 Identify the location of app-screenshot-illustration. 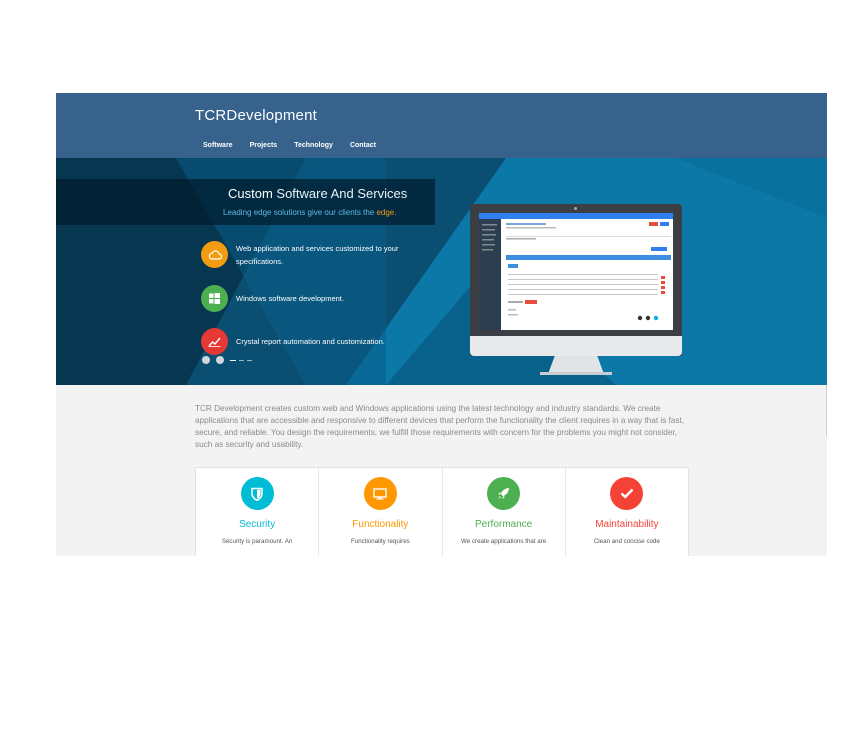
(576, 271).